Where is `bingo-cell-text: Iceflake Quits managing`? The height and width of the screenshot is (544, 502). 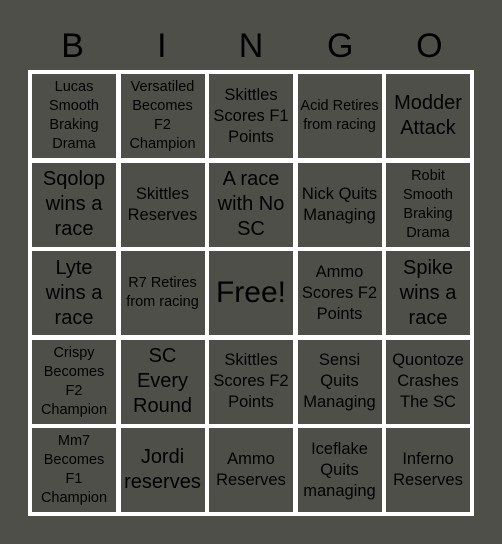
bingo-cell-text: Iceflake Quits managing is located at coordinates (339, 469).